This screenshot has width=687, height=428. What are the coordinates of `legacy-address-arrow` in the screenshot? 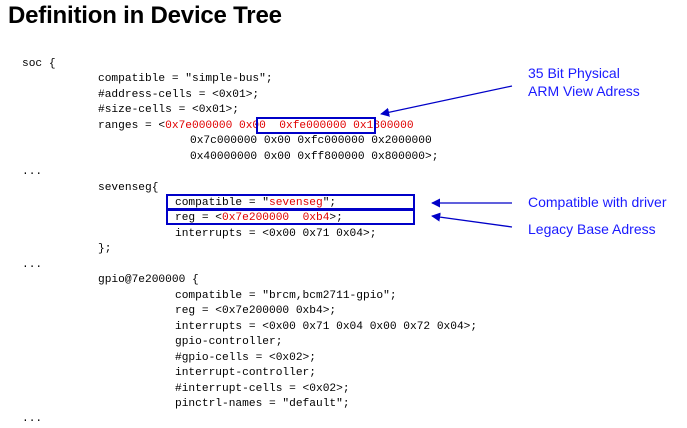 It's located at (472, 220).